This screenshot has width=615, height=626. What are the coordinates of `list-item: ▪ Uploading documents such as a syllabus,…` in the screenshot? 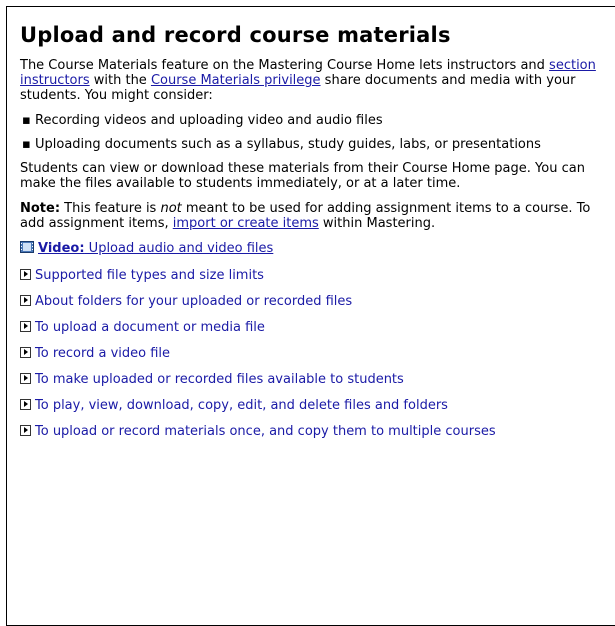 It's located at (317, 144).